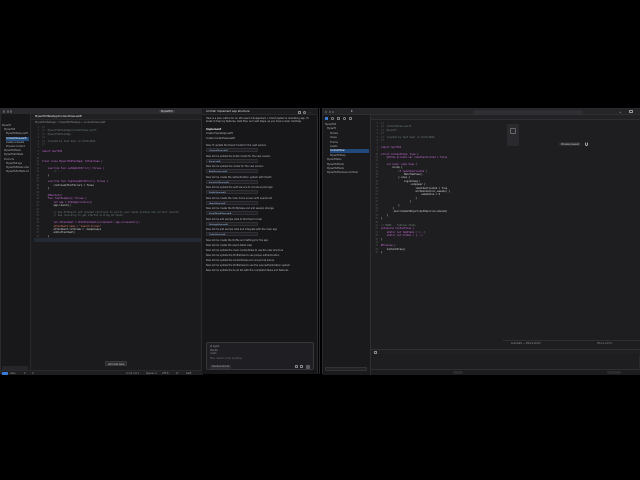 The height and width of the screenshot is (480, 640). I want to click on file-chip: TicketView.swift, so click(232, 234).